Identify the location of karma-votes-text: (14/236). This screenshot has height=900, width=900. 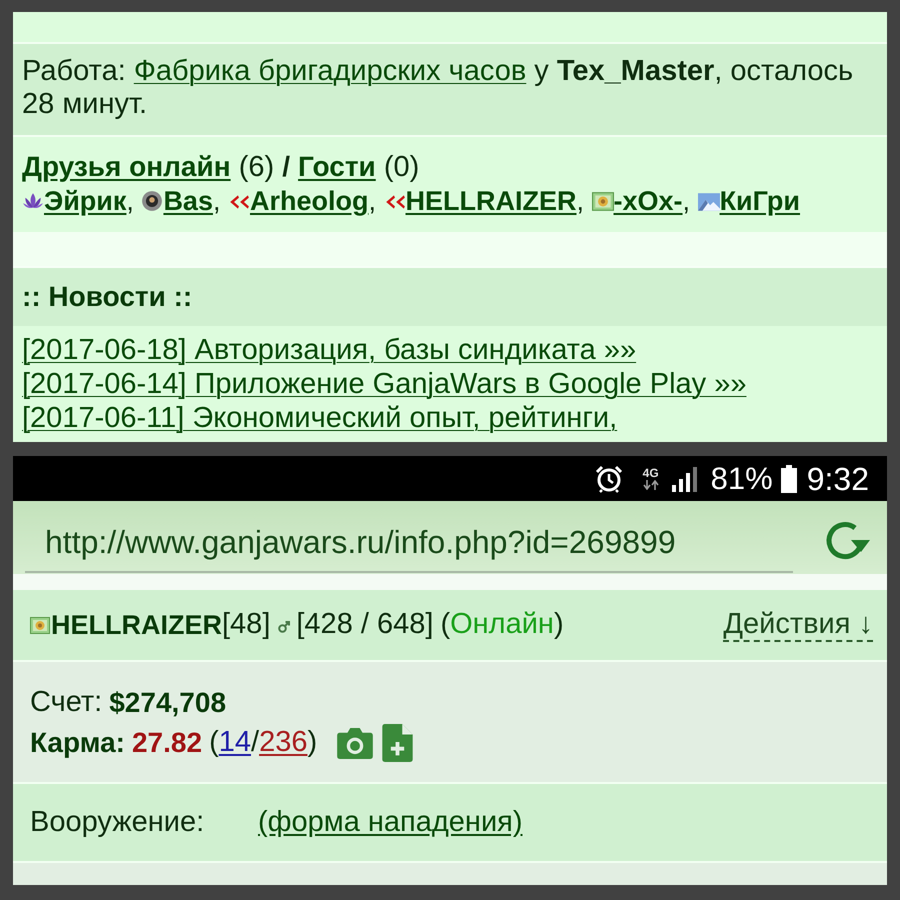
(263, 742).